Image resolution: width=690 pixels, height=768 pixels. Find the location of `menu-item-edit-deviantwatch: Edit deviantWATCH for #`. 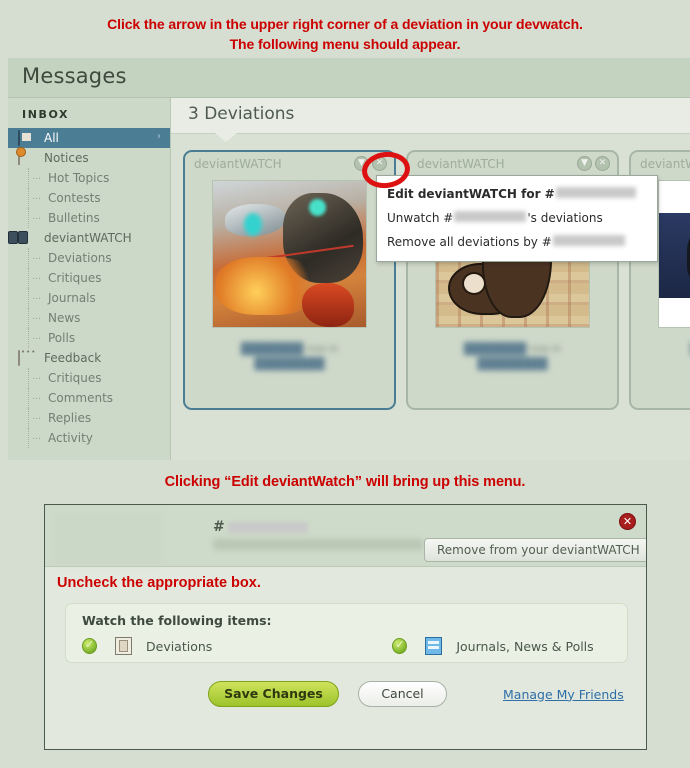

menu-item-edit-deviantwatch: Edit deviantWATCH for # is located at coordinates (517, 194).